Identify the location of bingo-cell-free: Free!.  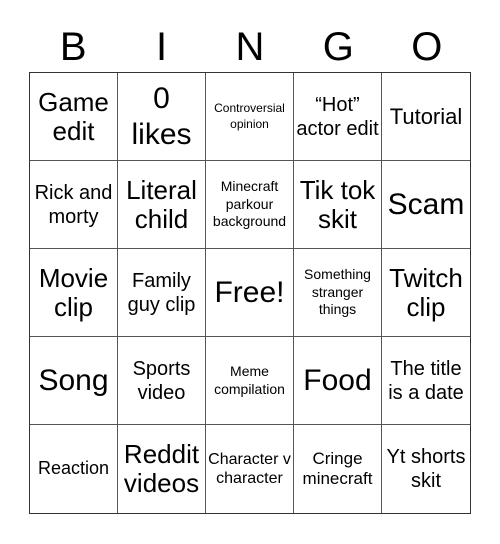
(250, 293).